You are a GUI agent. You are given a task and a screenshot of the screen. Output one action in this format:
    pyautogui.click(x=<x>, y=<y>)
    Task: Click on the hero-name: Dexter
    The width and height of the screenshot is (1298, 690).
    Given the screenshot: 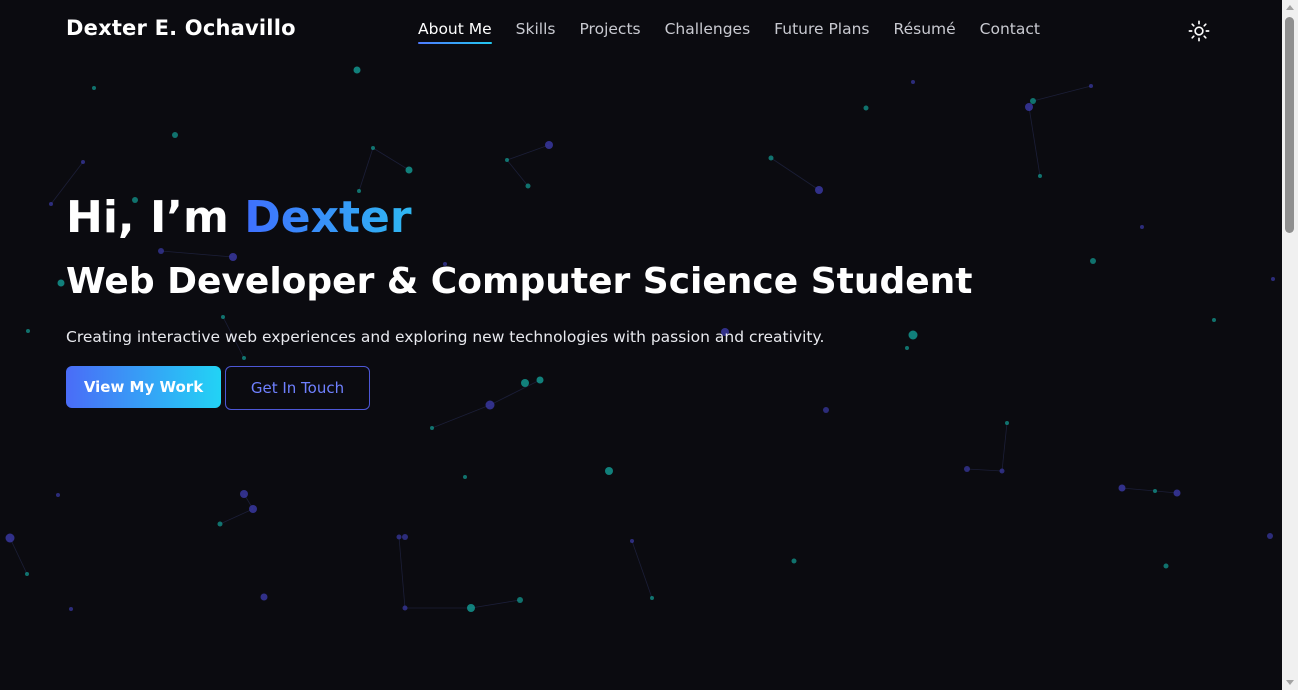 What is the action you would take?
    pyautogui.click(x=328, y=217)
    